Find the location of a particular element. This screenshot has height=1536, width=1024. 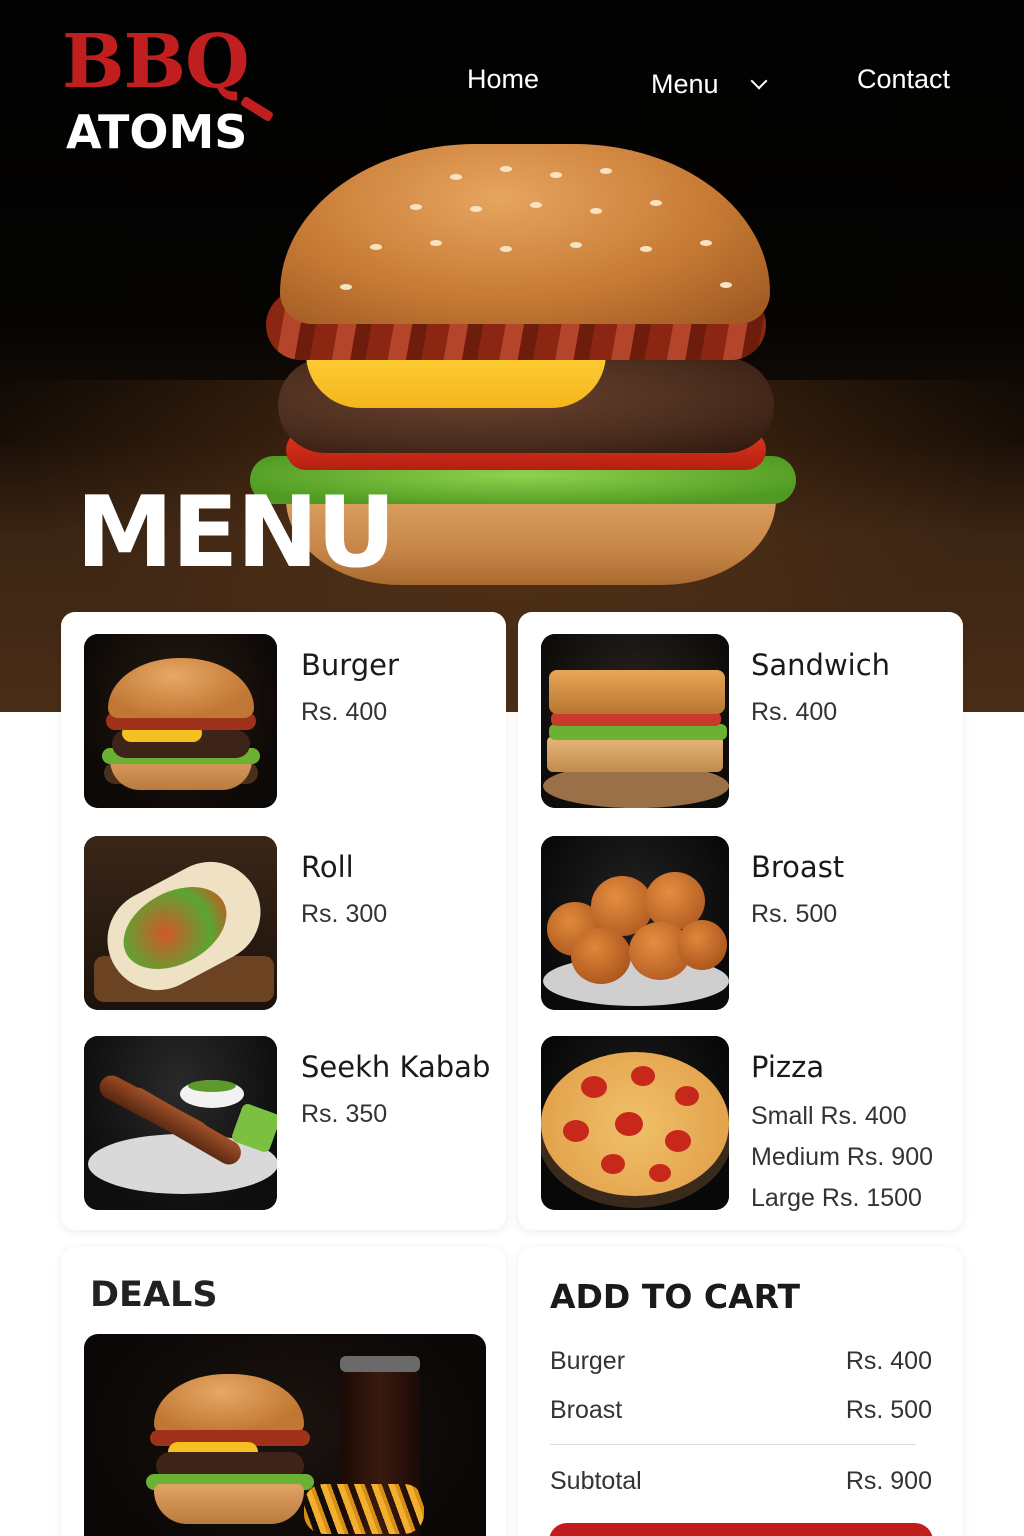

cart-divider is located at coordinates (733, 1444).